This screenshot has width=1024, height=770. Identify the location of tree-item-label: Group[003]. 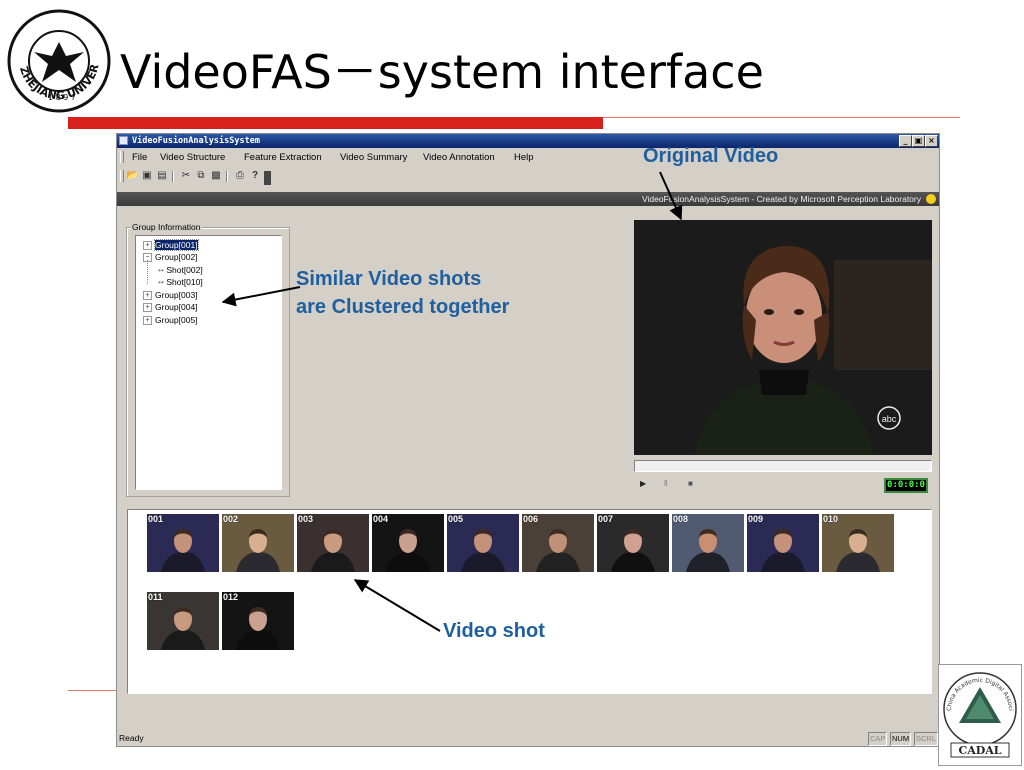
(176, 295).